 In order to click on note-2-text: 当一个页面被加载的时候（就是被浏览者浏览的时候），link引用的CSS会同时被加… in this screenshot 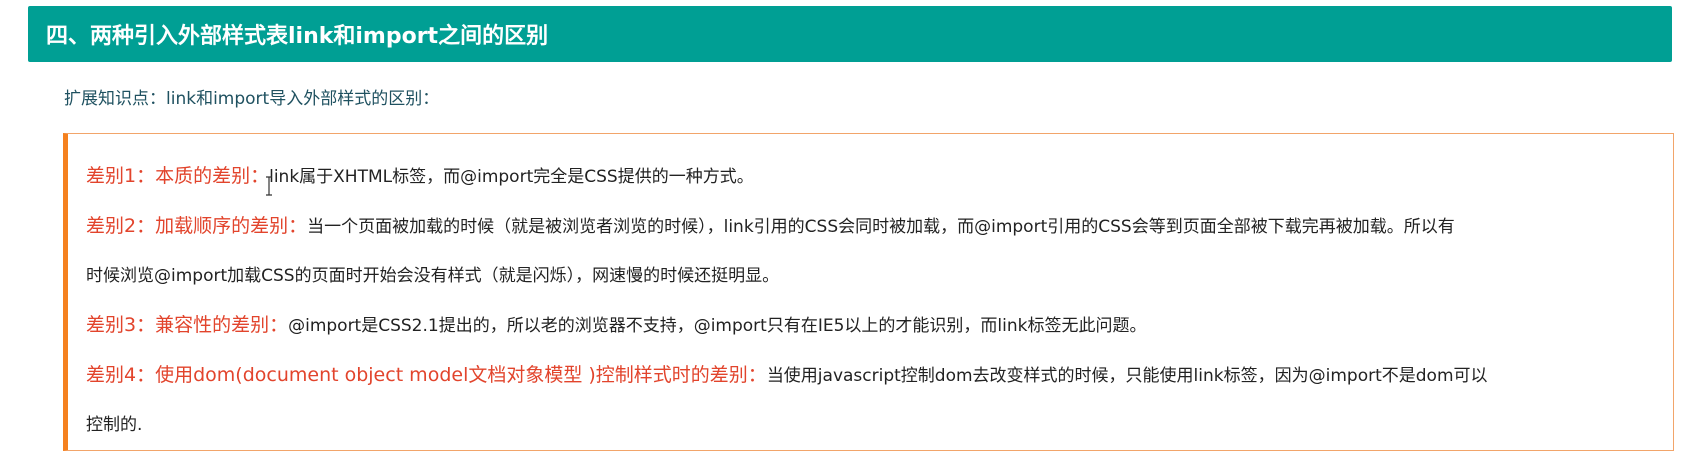, I will do `click(881, 227)`.